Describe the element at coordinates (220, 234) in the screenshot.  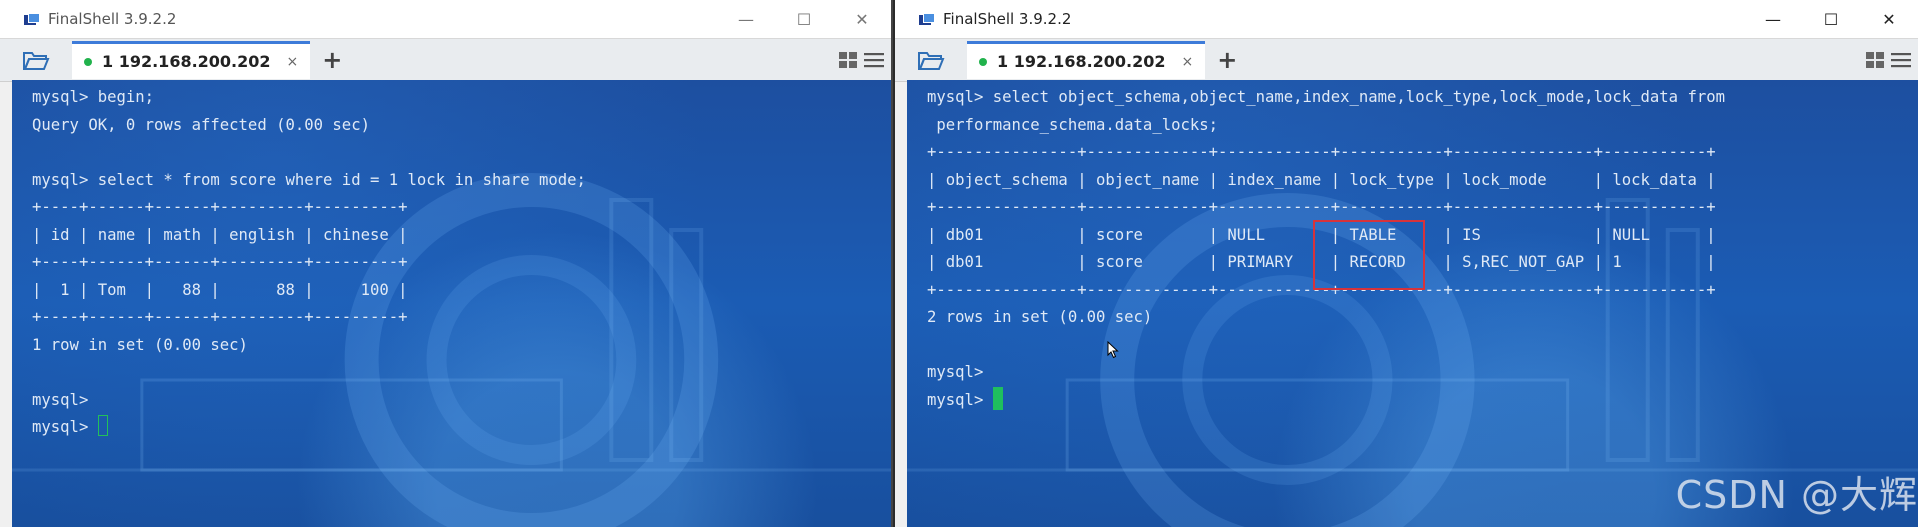
I see `terminal-line: | id | name | math | english | chinese |` at that location.